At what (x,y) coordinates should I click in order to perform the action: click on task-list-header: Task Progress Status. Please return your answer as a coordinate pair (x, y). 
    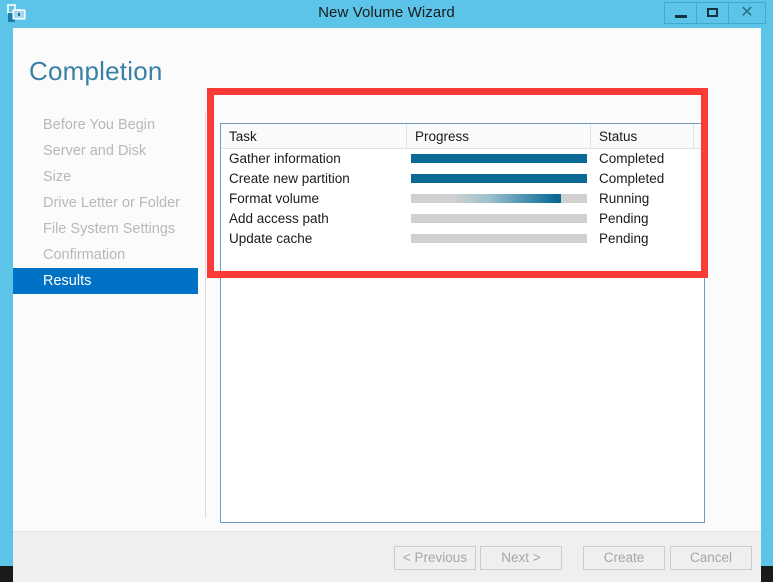
    Looking at the image, I should click on (462, 136).